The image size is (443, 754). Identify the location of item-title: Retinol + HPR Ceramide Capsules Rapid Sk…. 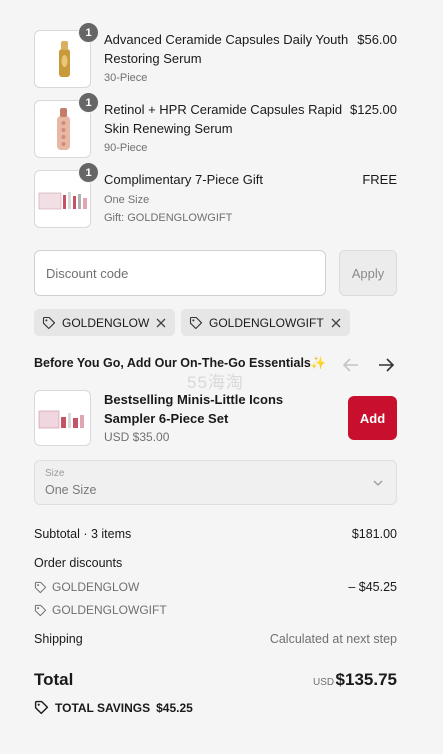
(223, 119).